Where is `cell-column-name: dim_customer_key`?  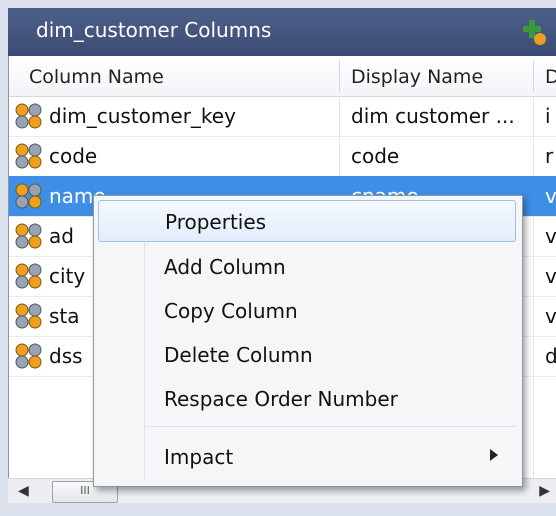
cell-column-name: dim_customer_key is located at coordinates (192, 116).